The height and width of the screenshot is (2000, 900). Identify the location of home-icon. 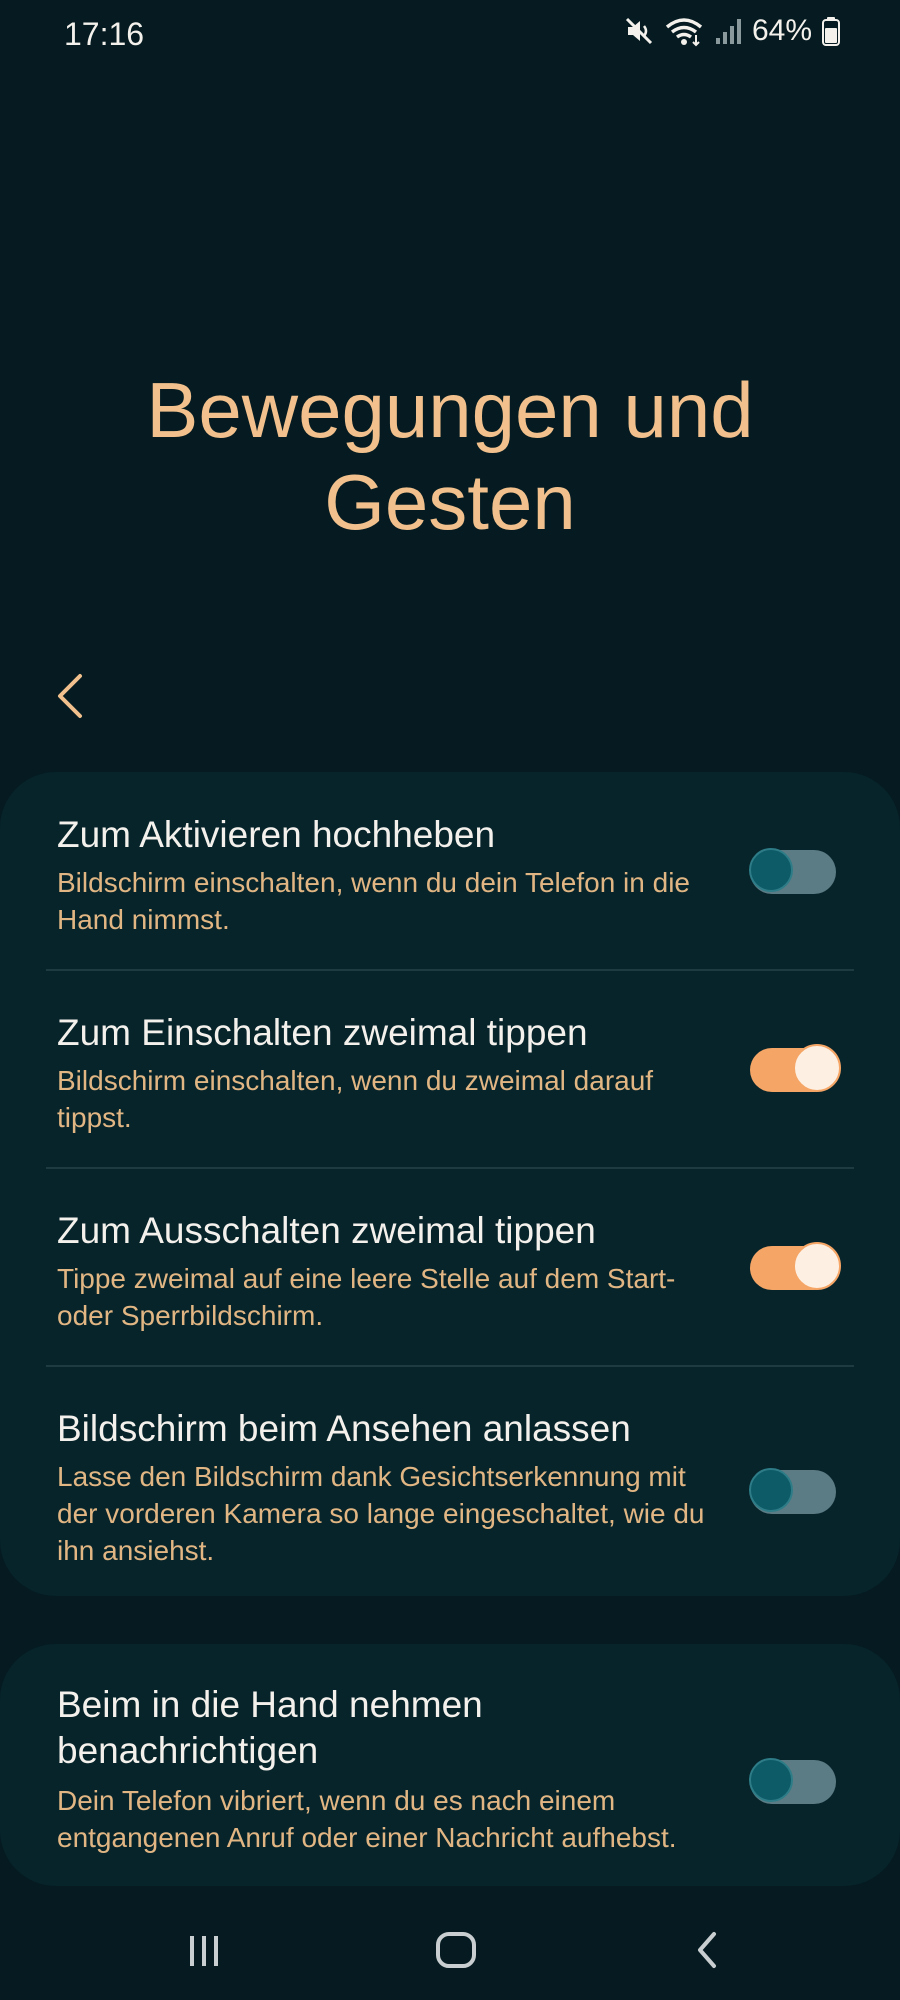
(456, 1950).